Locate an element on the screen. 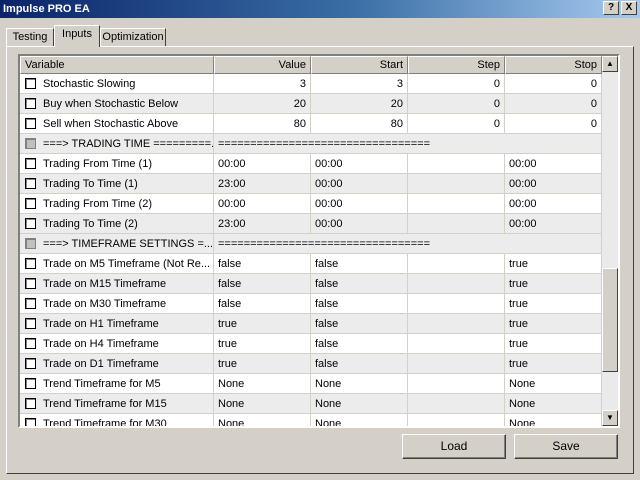 The height and width of the screenshot is (480, 640). load-button: Load is located at coordinates (454, 446).